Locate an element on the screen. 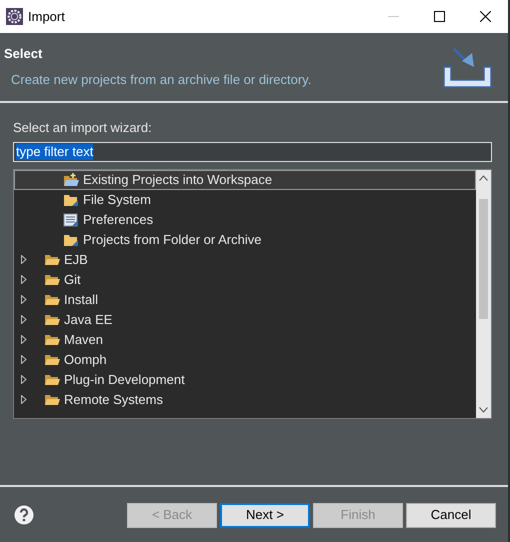  tree-item-label: Existing Projects into Workspace is located at coordinates (177, 179).